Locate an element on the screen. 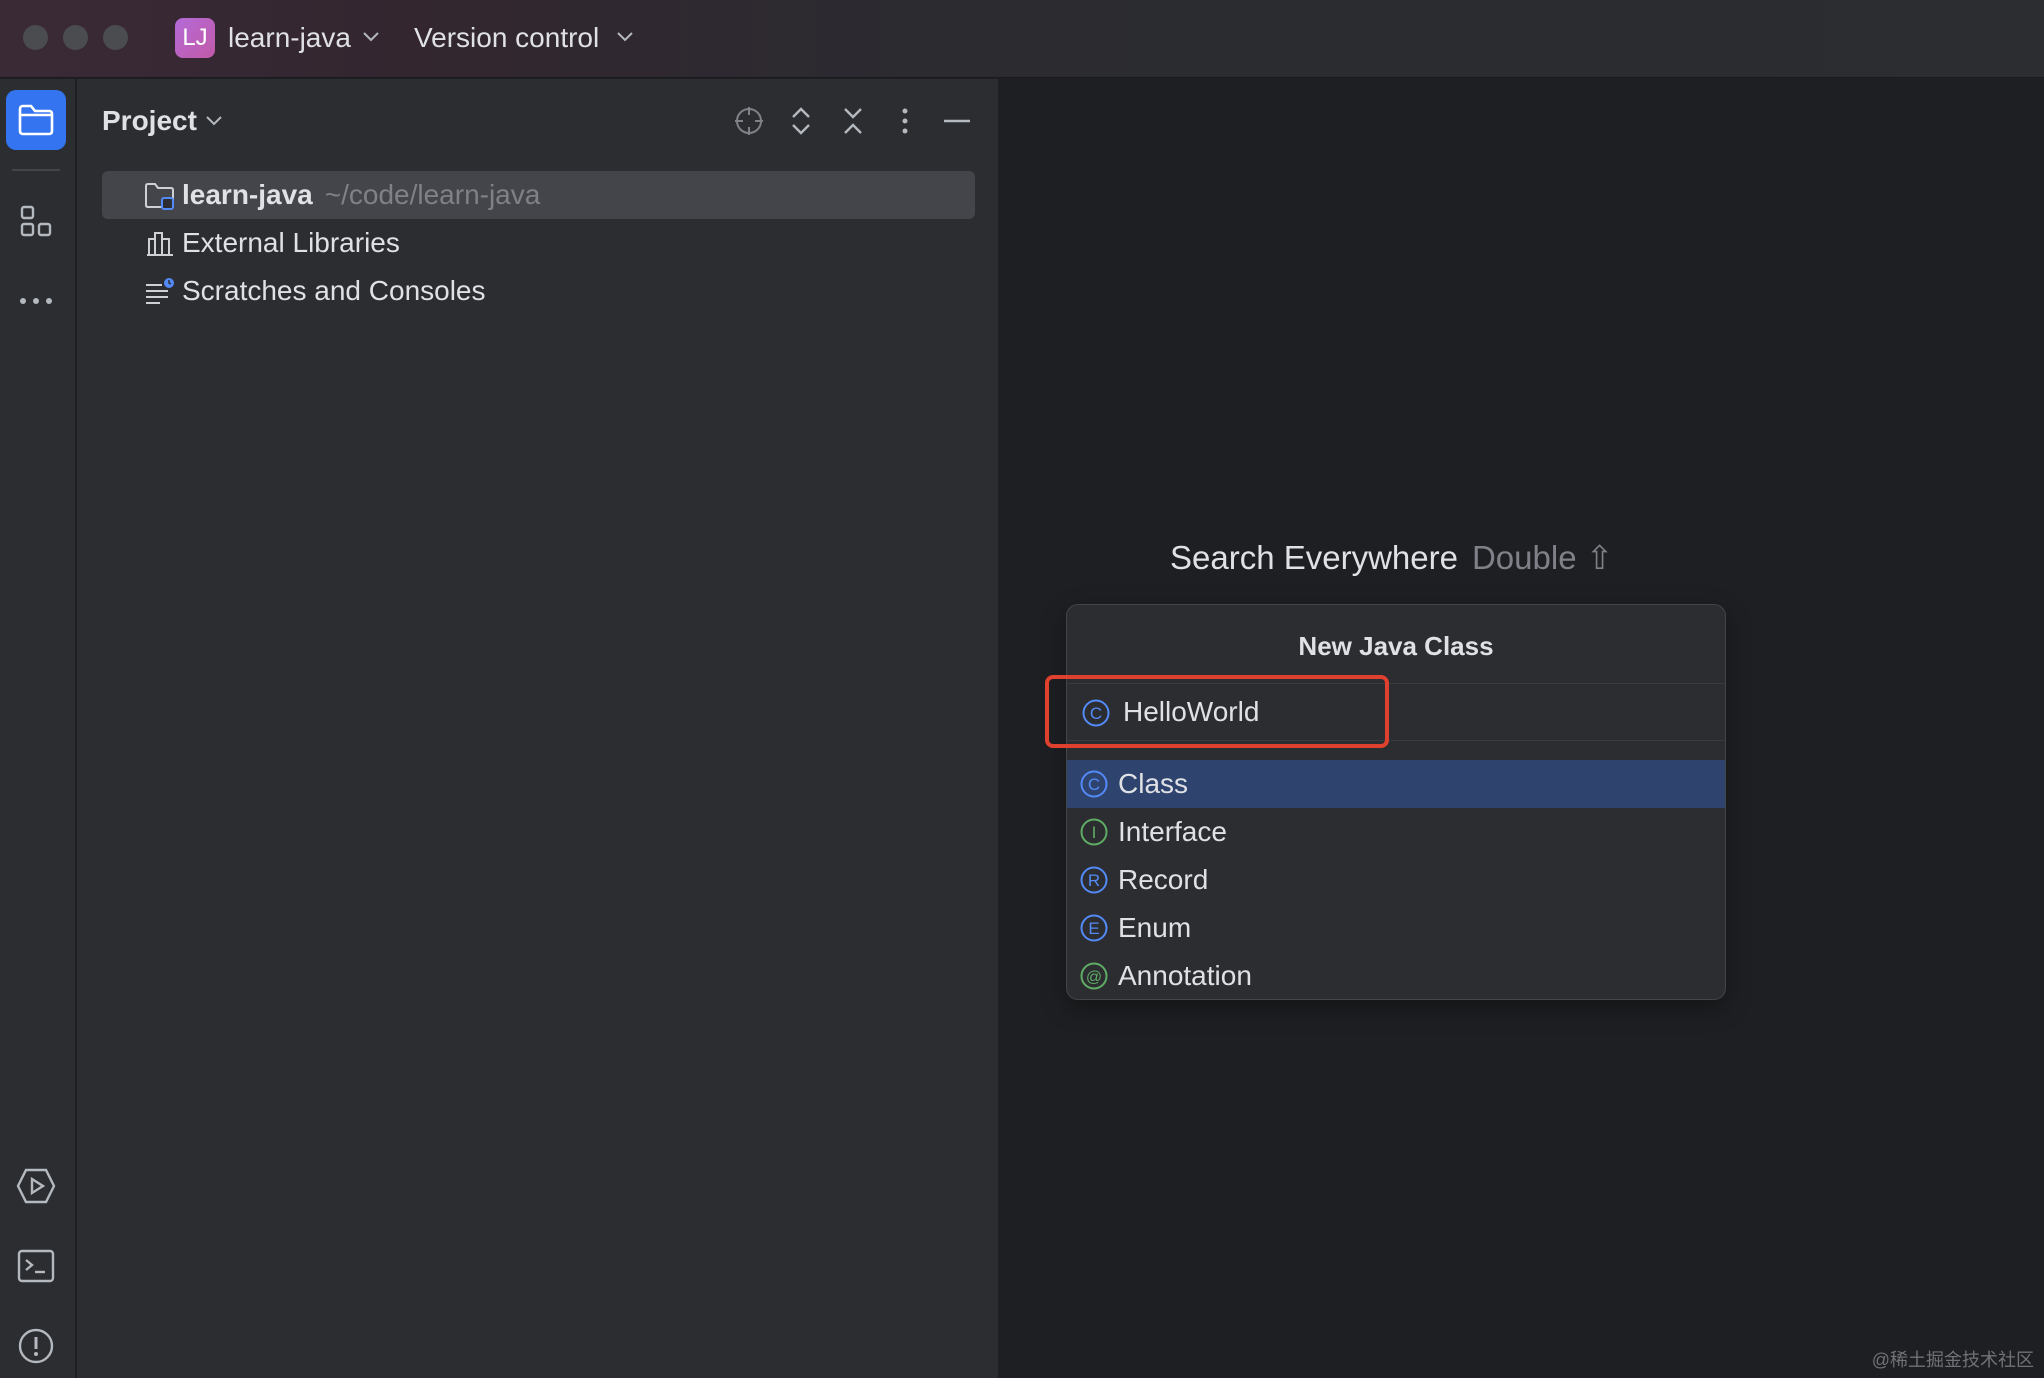  search-everywhere-hint: Search Everywhere Double ⇧ is located at coordinates (1391, 558).